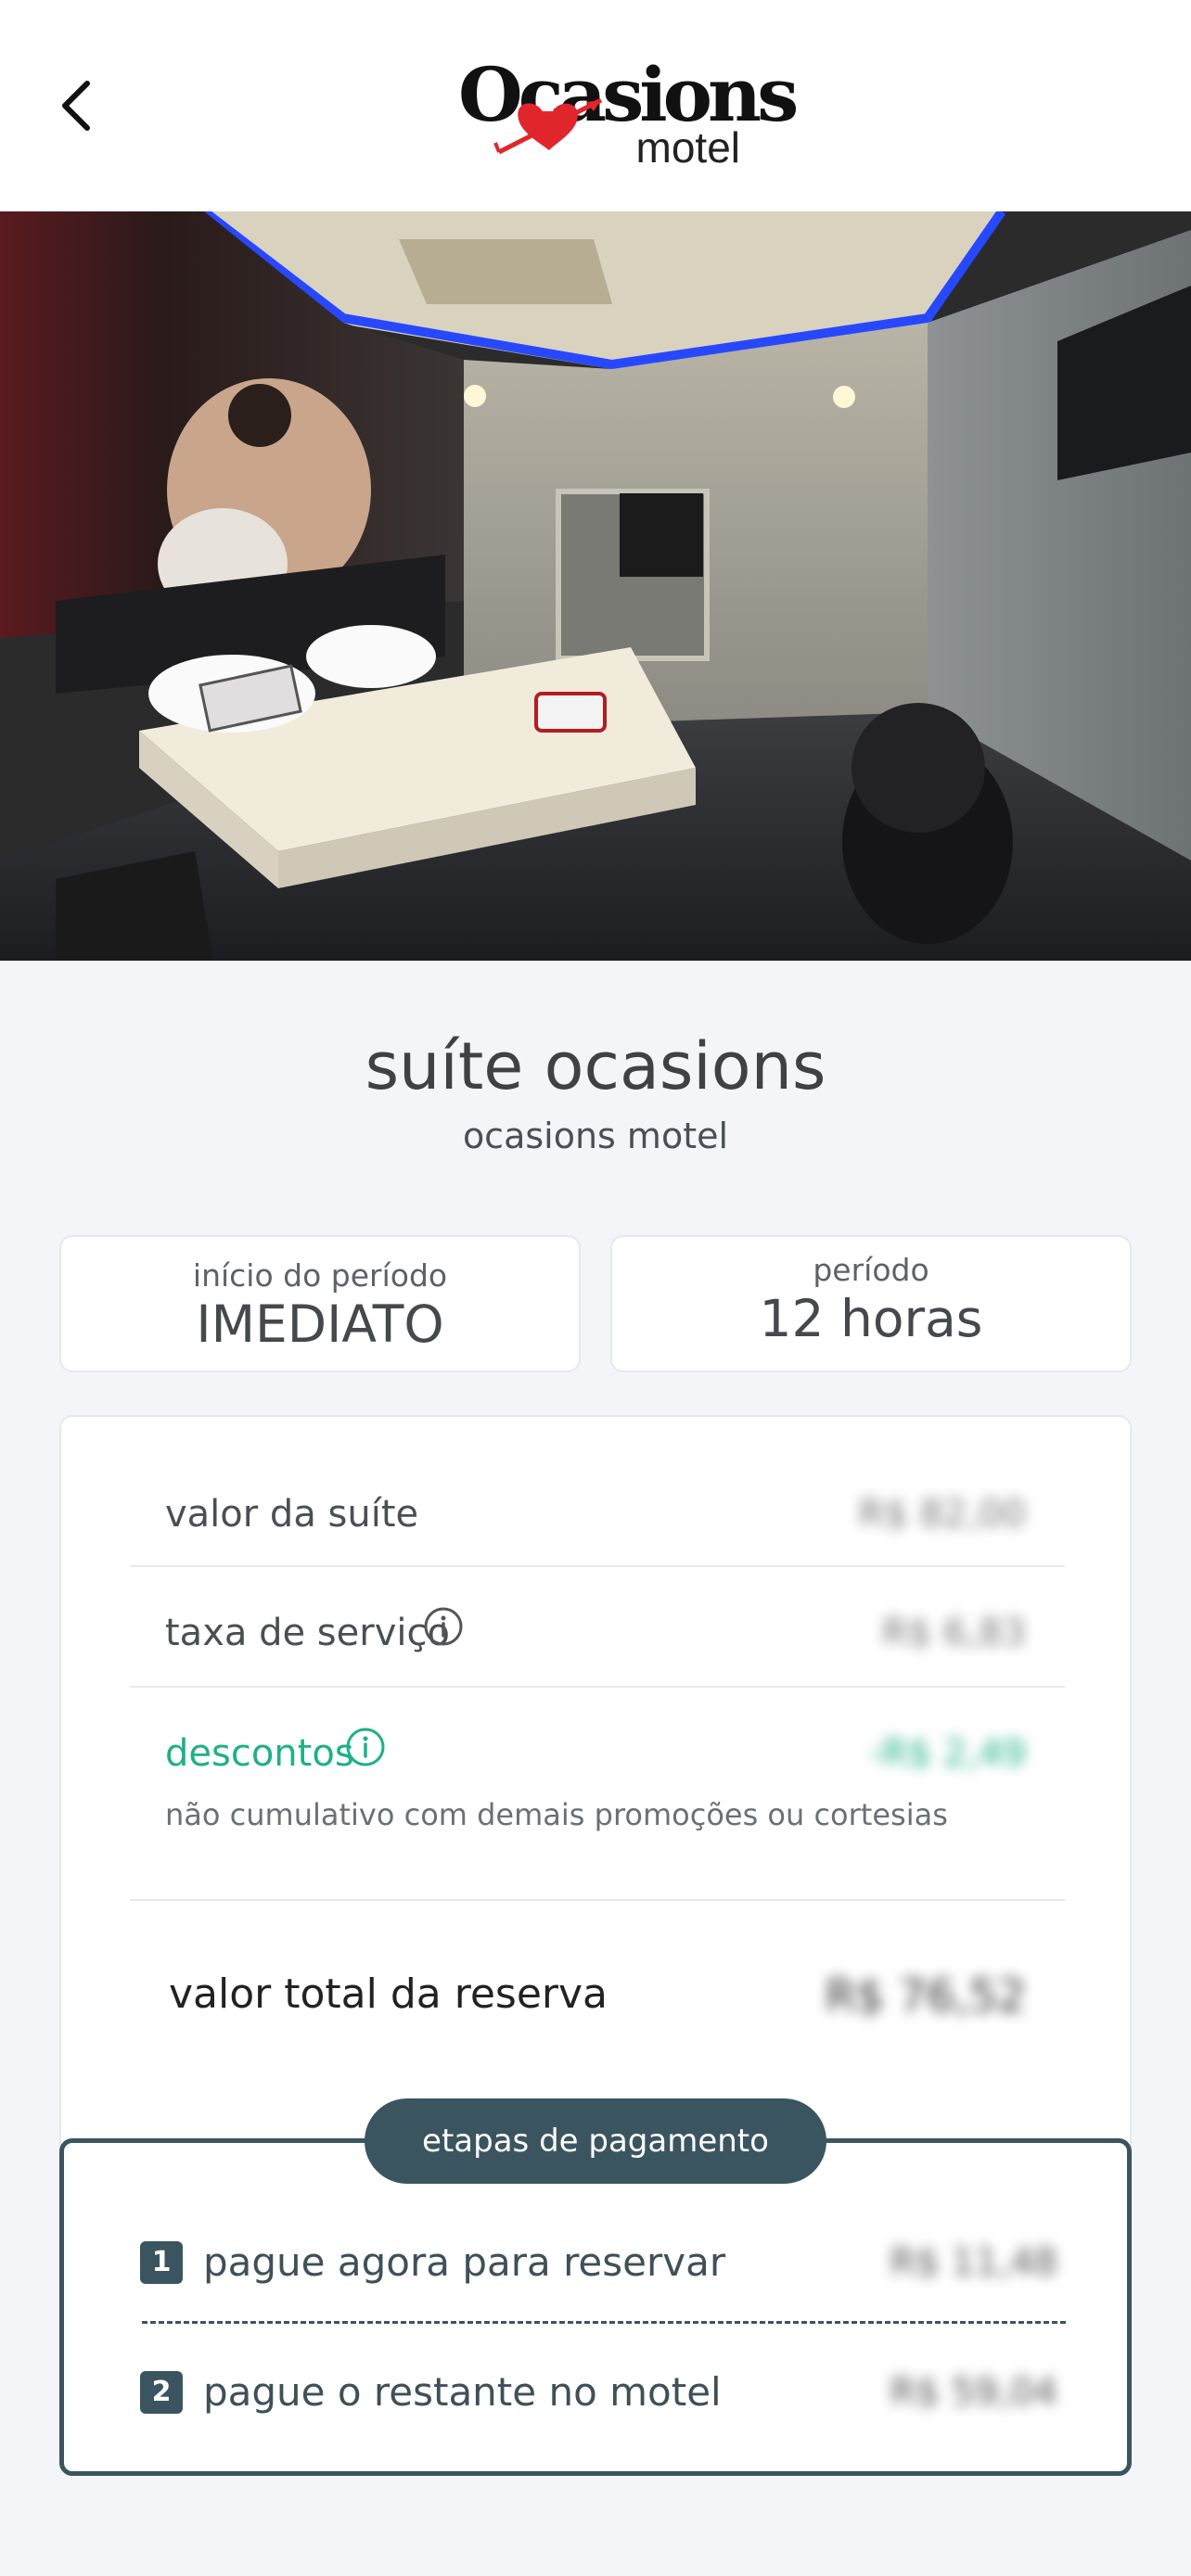 This screenshot has height=2576, width=1191. I want to click on logo-subtitle: motel, so click(688, 147).